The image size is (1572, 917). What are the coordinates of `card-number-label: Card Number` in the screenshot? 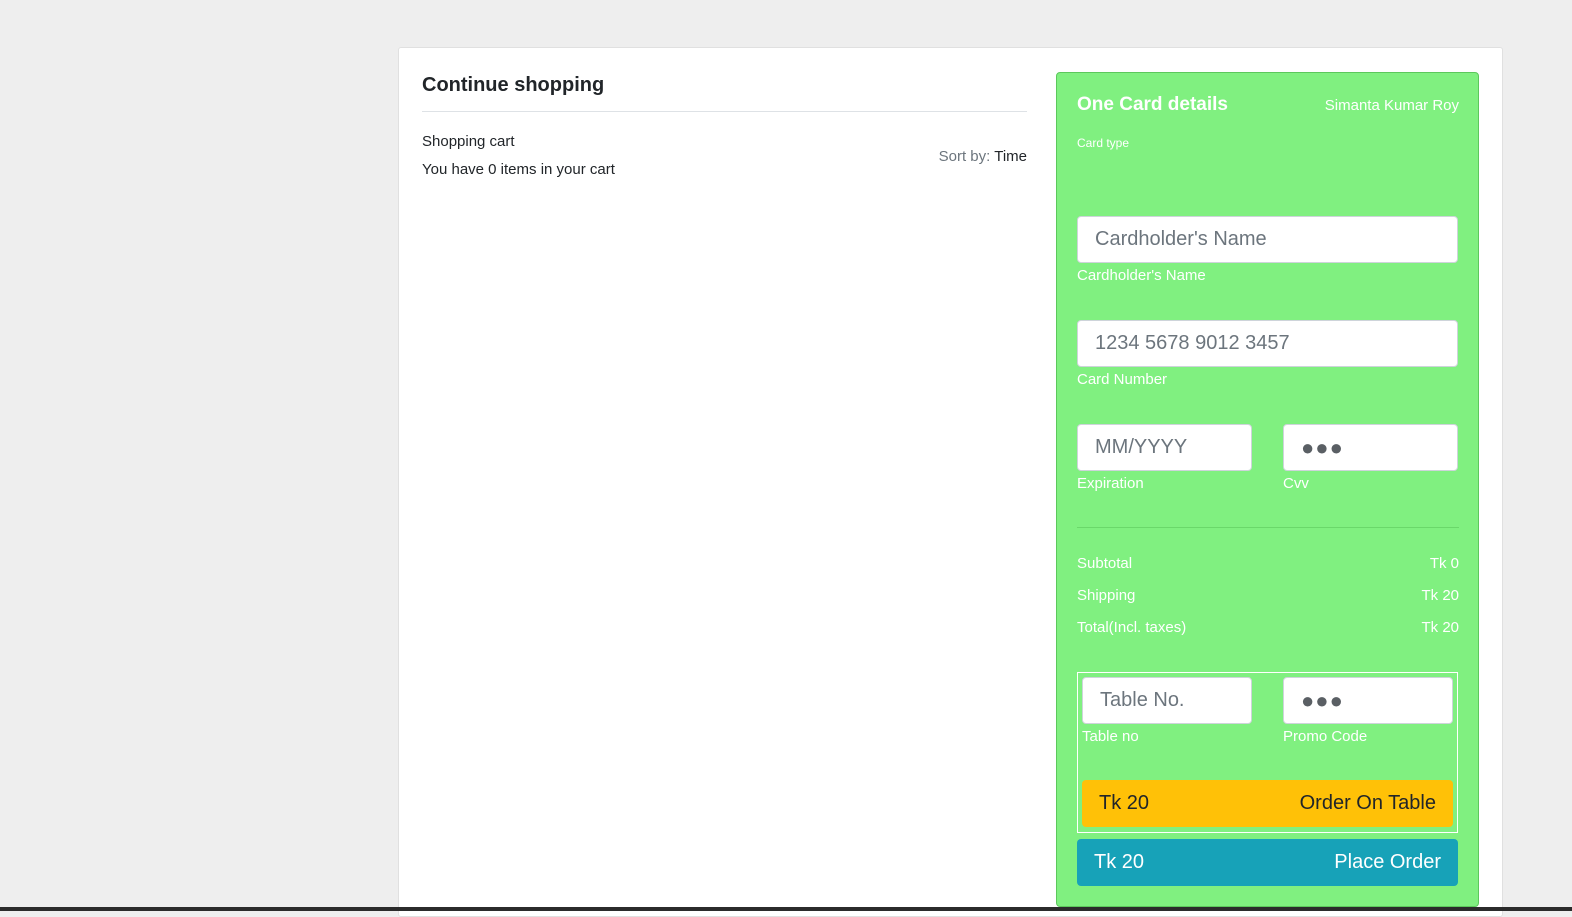 It's located at (1122, 379).